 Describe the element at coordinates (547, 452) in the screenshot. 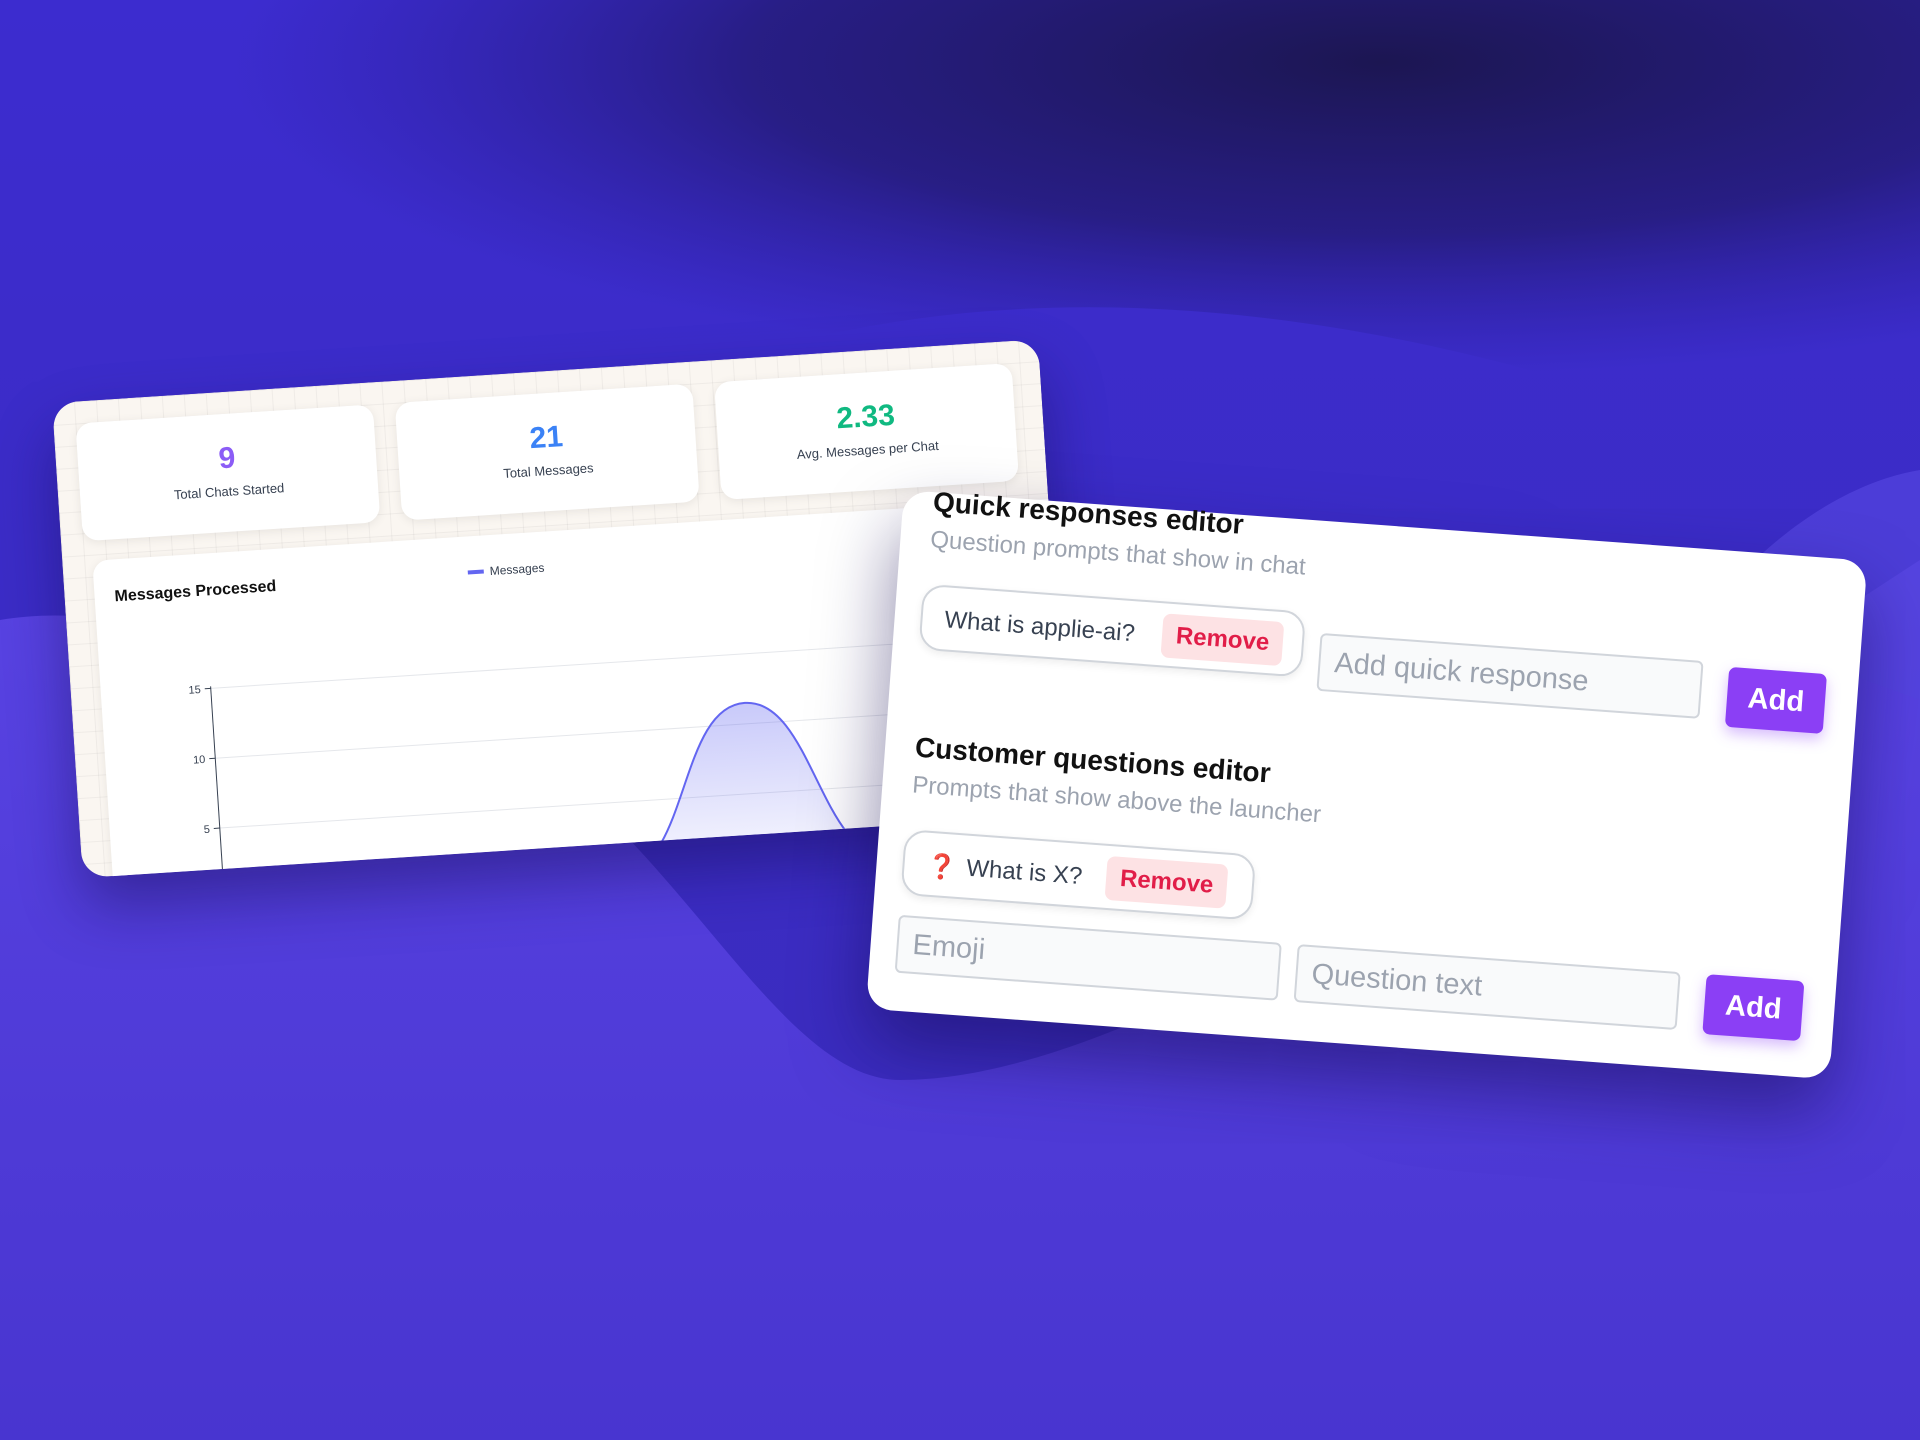

I see `stat-card-total-messages: 21 Total Messages` at that location.